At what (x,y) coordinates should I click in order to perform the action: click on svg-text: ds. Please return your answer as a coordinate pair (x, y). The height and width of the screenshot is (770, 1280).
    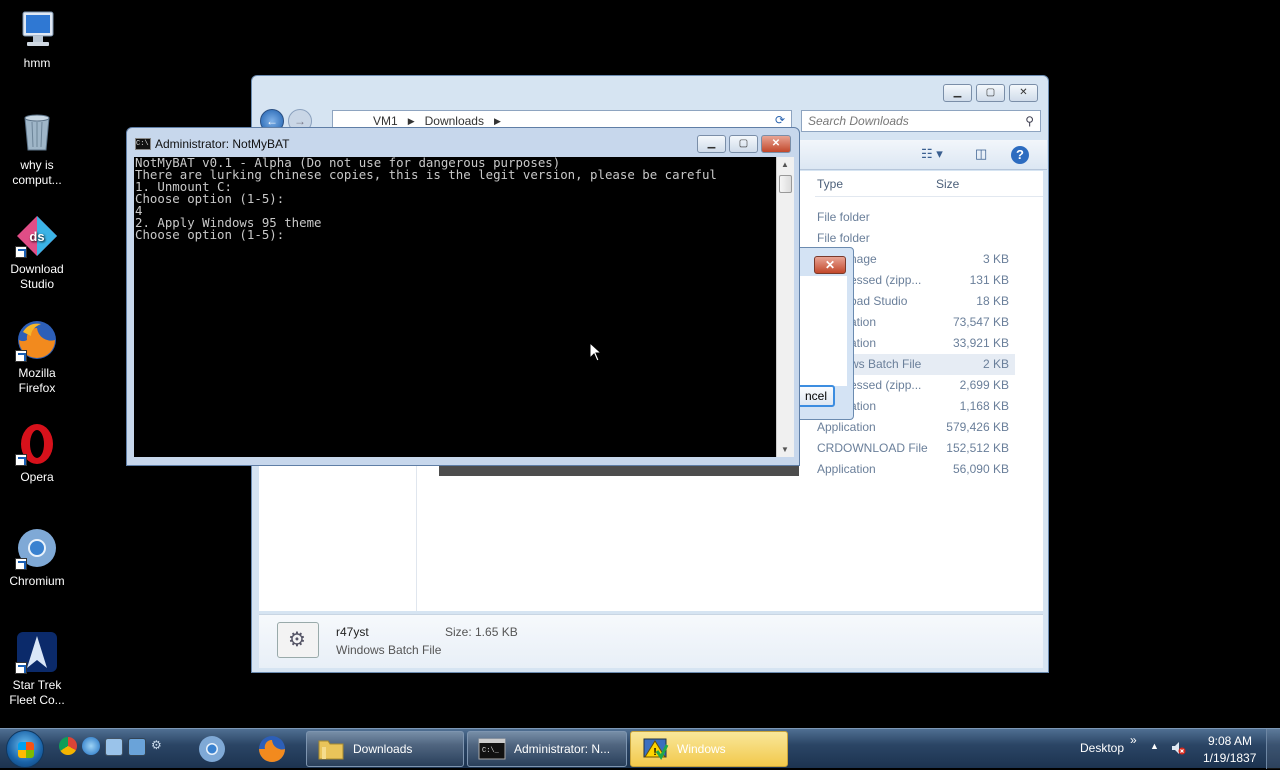
    Looking at the image, I should click on (36, 236).